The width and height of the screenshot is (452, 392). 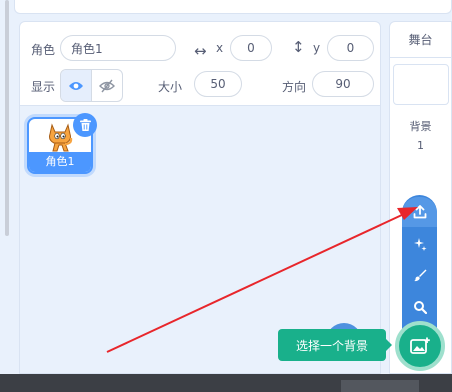 What do you see at coordinates (294, 87) in the screenshot?
I see `direction-label: 方向` at bounding box center [294, 87].